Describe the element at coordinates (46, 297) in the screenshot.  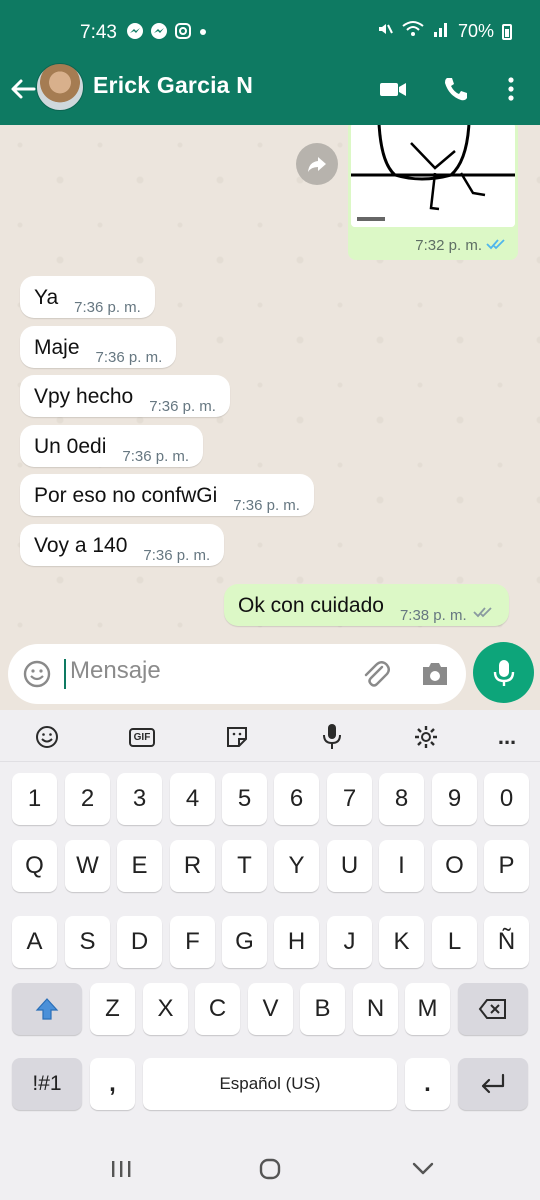
I see `message-text: Ya` at that location.